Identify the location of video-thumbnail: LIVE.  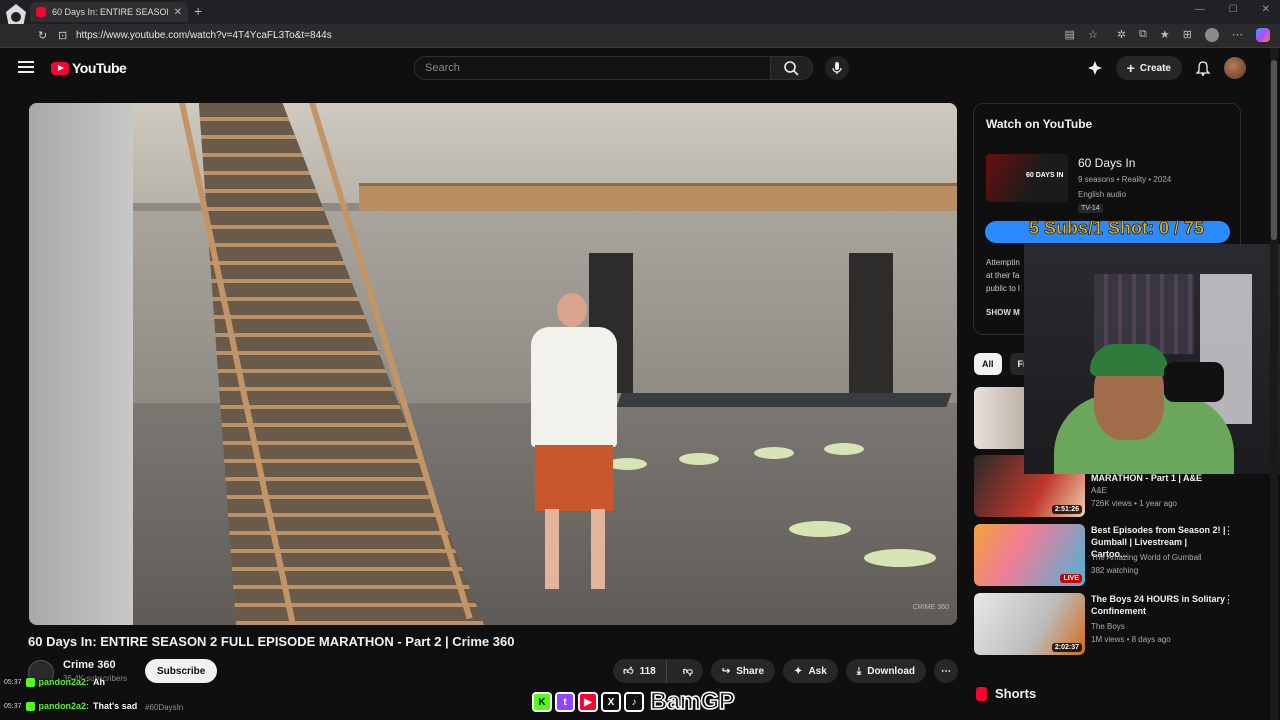
(1029, 555).